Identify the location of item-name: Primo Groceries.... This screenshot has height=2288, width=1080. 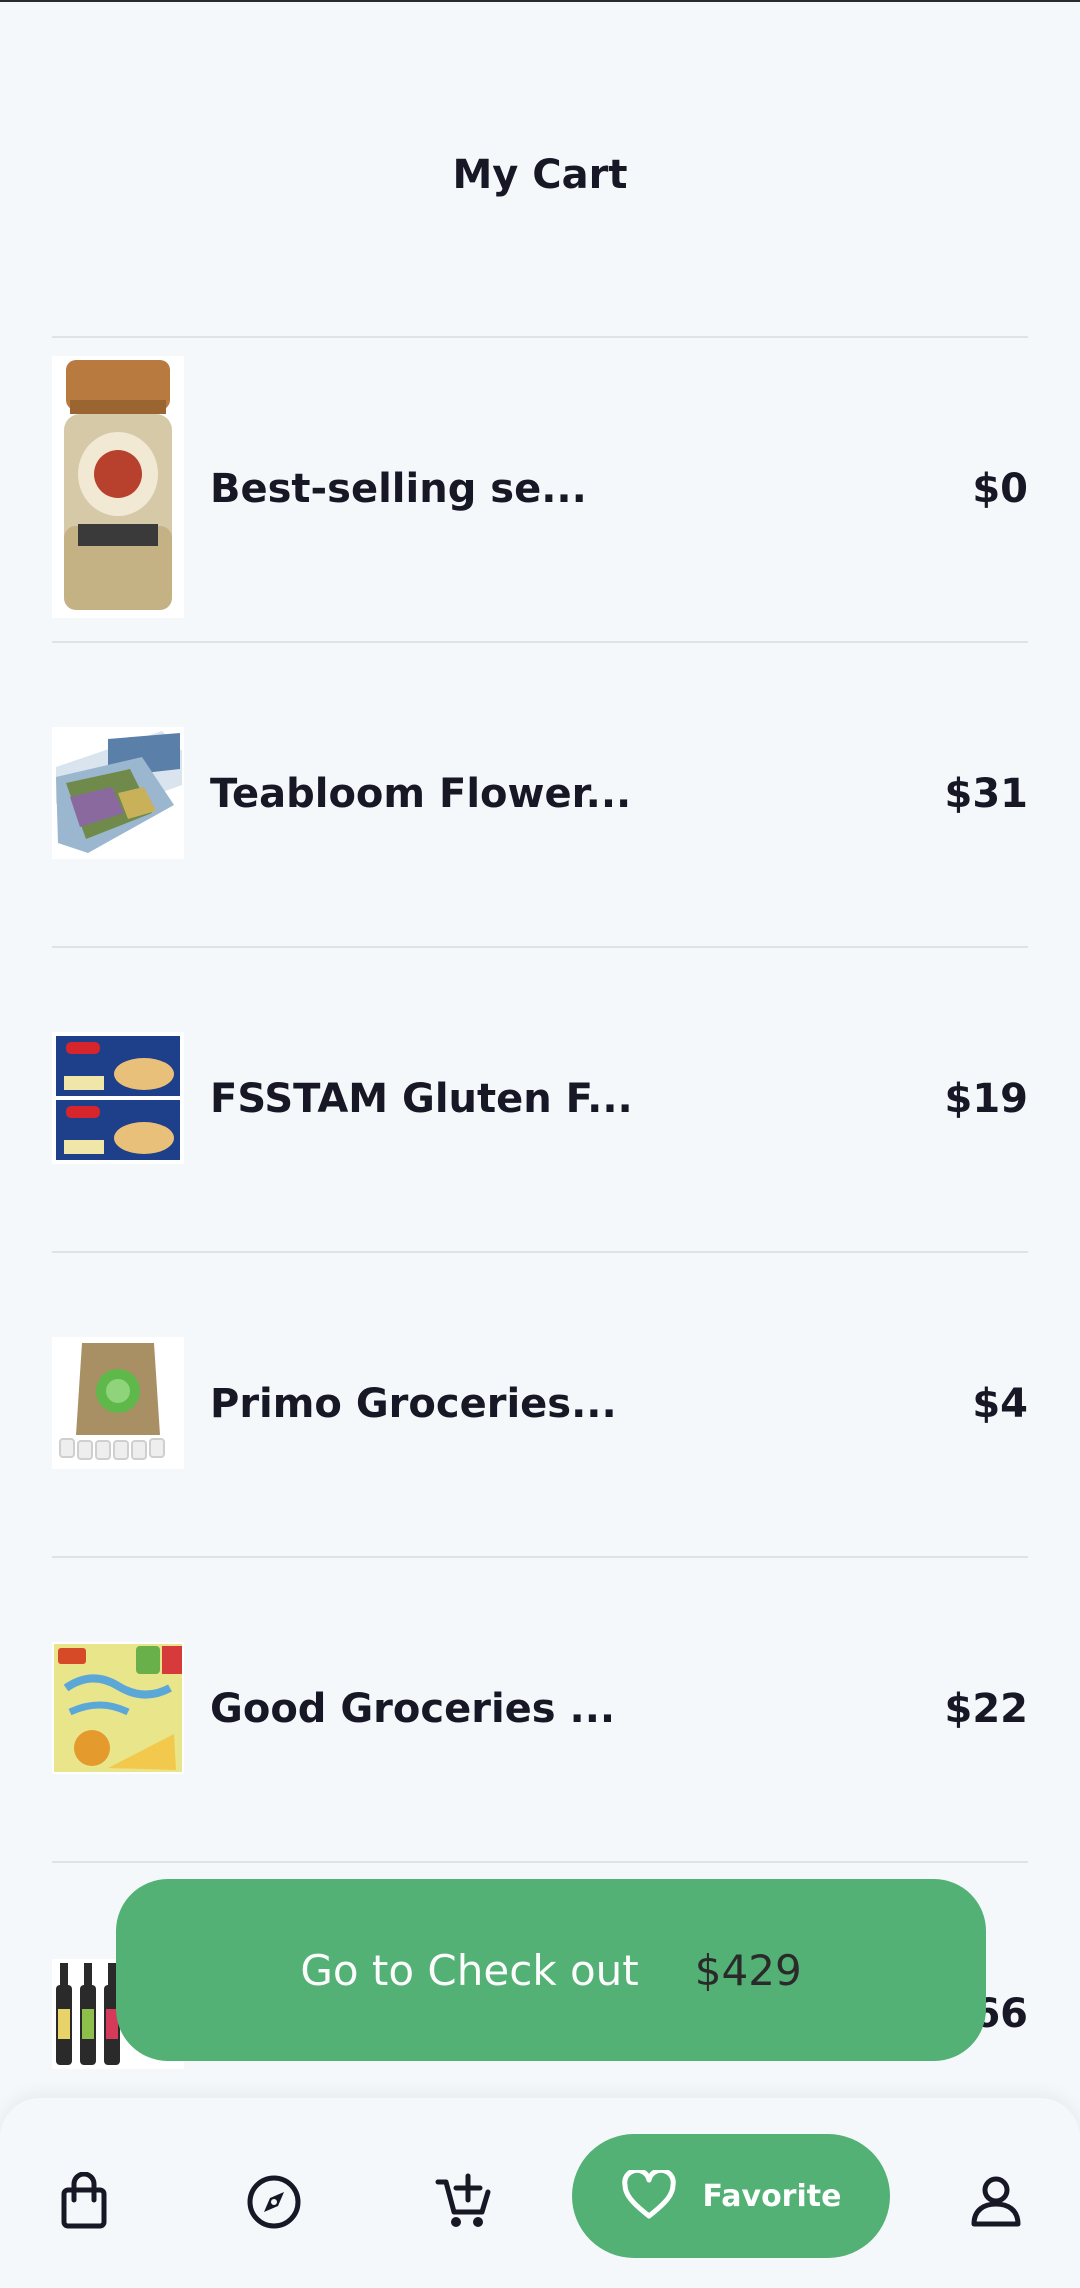
(413, 1404).